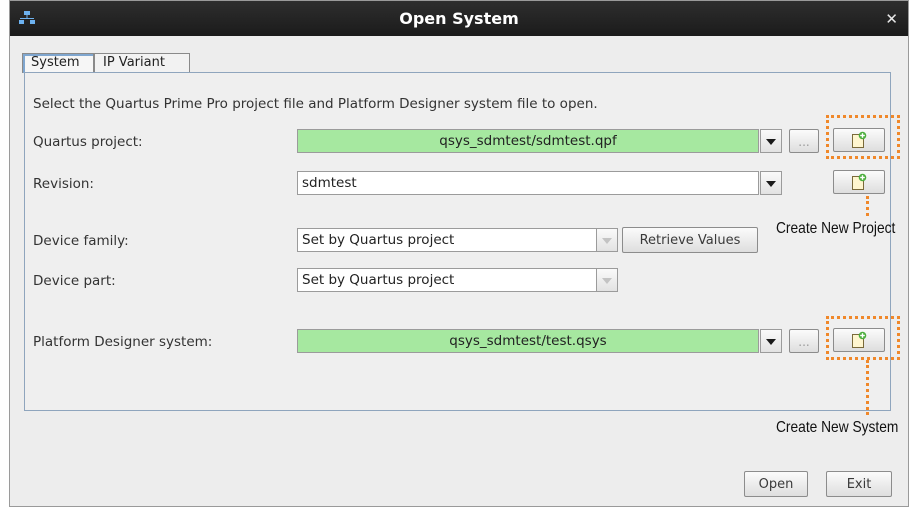  Describe the element at coordinates (776, 484) in the screenshot. I see `open-button: Open` at that location.